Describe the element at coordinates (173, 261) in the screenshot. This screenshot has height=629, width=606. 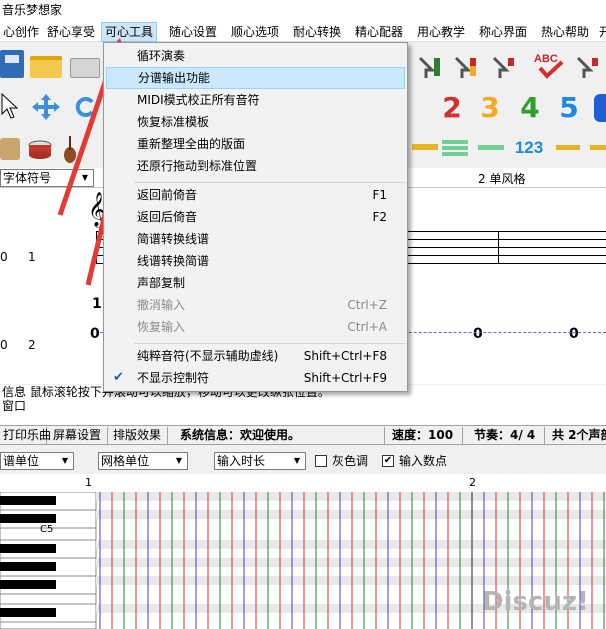
I see `menu-item-label: 线谱转换简谱` at that location.